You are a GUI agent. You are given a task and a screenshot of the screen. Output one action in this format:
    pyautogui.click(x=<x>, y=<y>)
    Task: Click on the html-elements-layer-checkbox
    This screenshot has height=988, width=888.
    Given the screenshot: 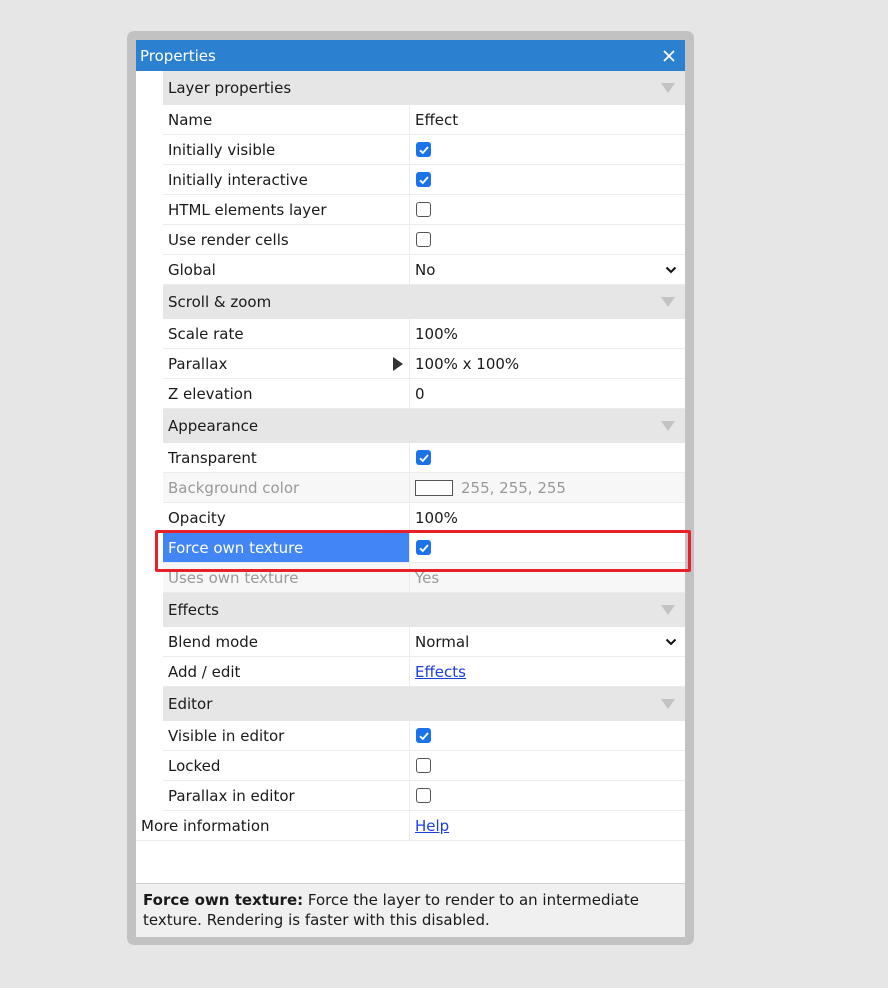 What is the action you would take?
    pyautogui.click(x=423, y=209)
    